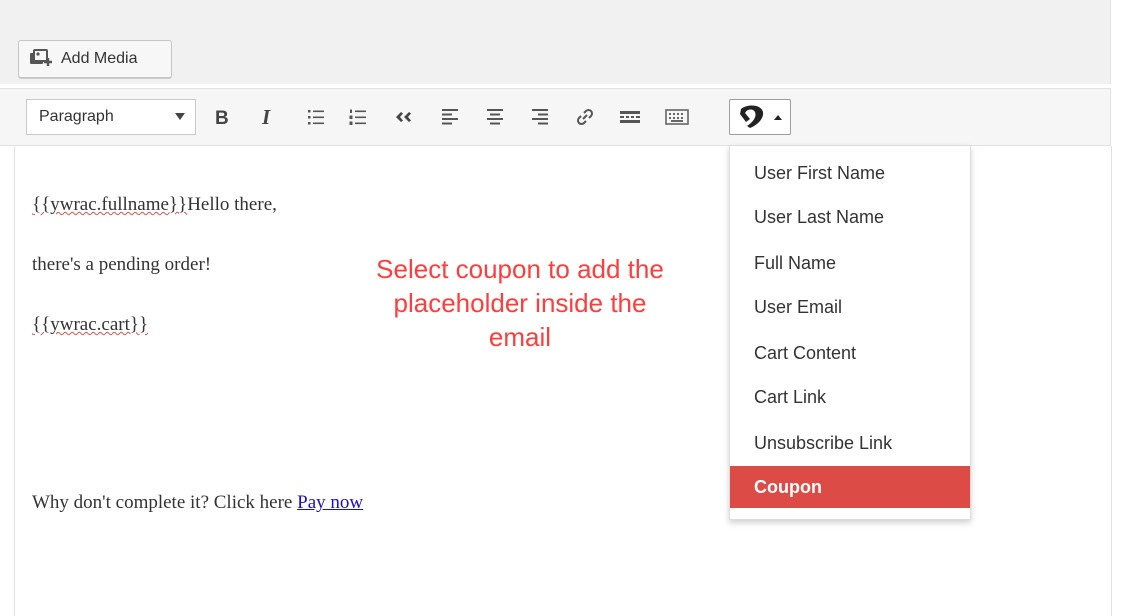  I want to click on italic-button: I, so click(267, 117).